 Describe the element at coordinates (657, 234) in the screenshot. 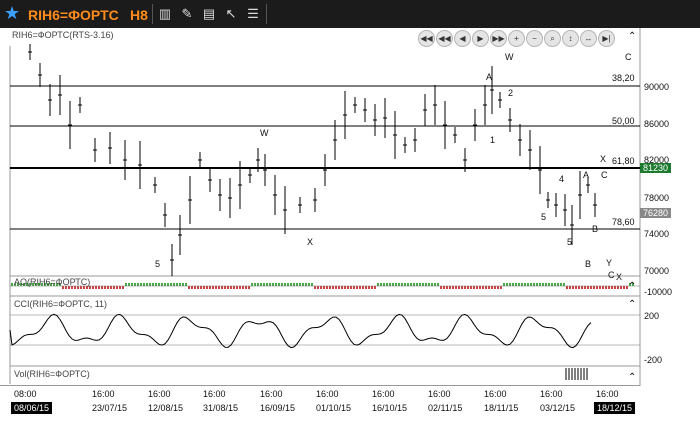

I see `price-axis-label: 74000` at that location.